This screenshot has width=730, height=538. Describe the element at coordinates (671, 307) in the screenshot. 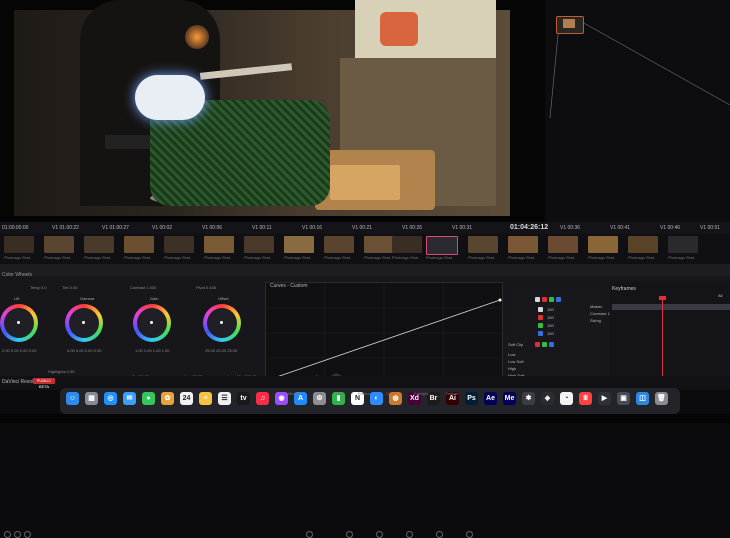

I see `keyframe-track` at that location.